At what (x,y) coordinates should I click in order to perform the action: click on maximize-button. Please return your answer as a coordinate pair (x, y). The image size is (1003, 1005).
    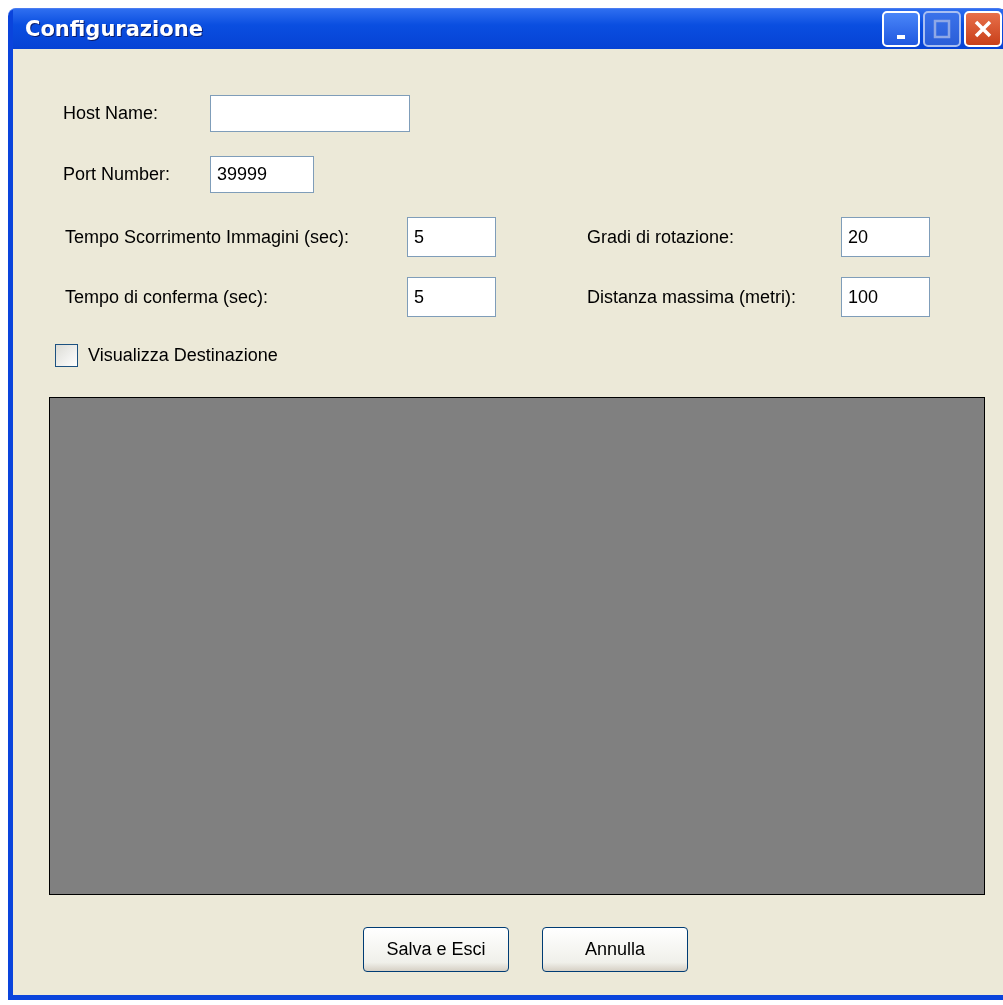
    Looking at the image, I should click on (942, 29).